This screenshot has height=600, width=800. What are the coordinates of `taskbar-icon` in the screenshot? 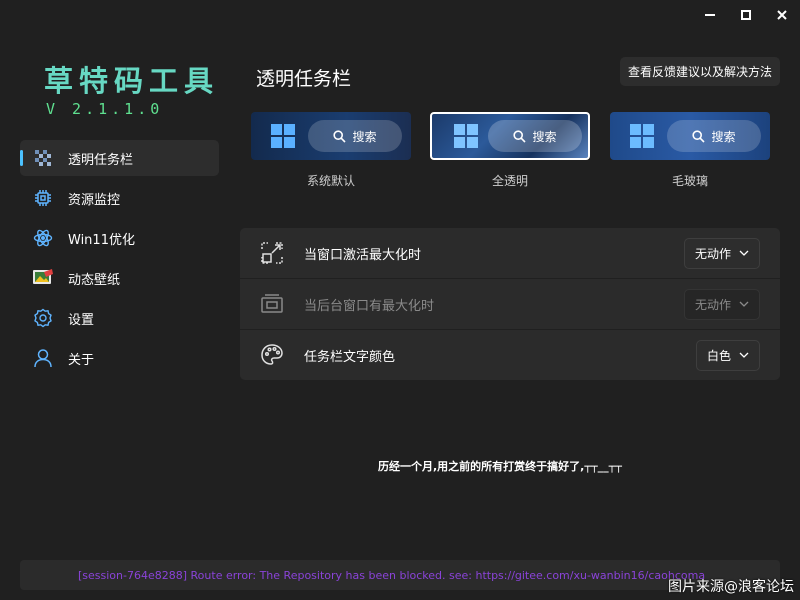 It's located at (43, 158).